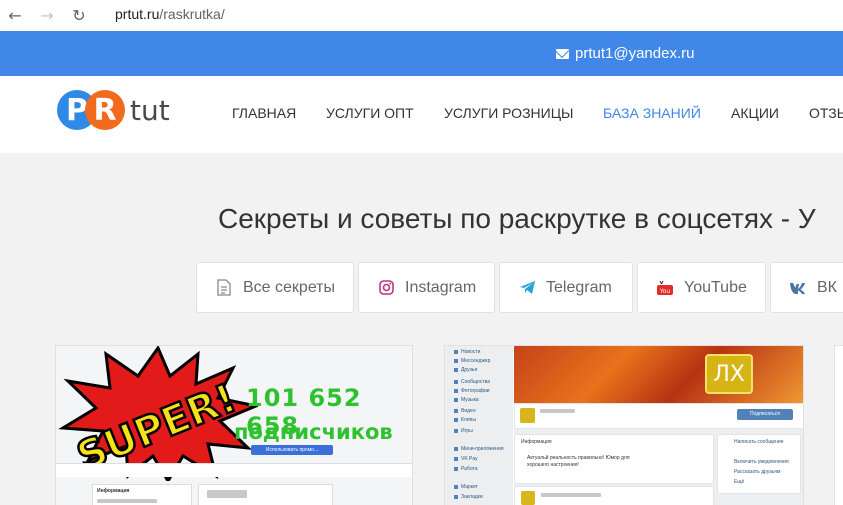 Image resolution: width=843 pixels, height=505 pixels. What do you see at coordinates (472, 391) in the screenshot?
I see `vk-side-item: Фотографии` at bounding box center [472, 391].